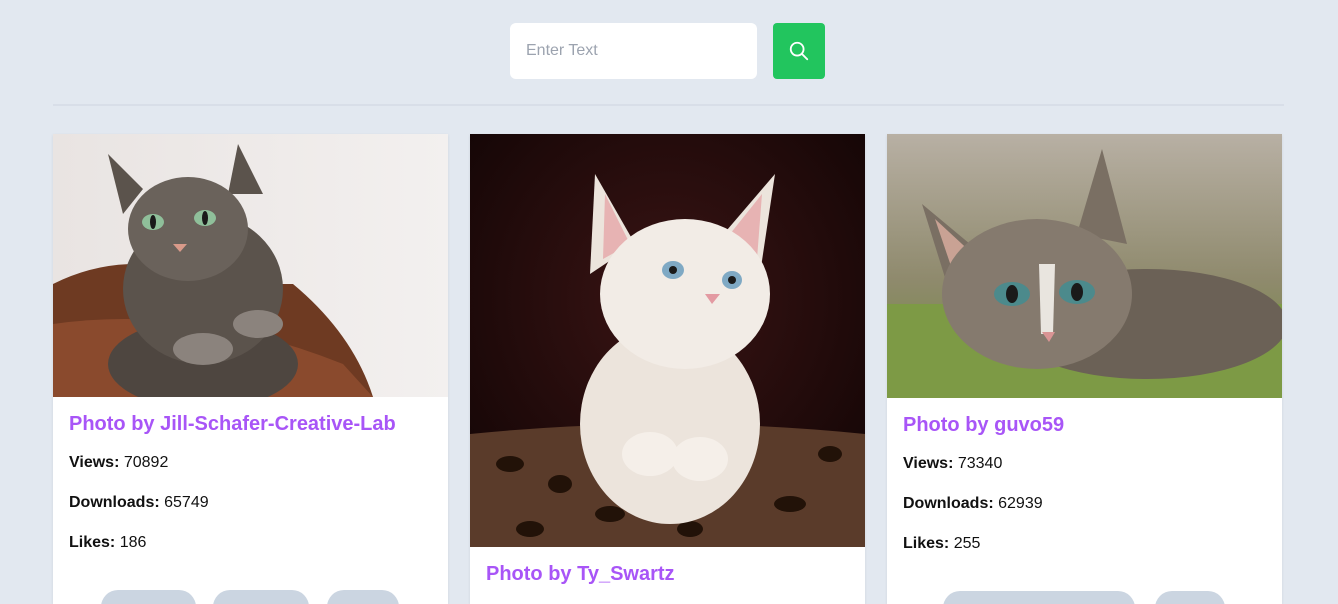 The image size is (1338, 604). I want to click on likes-stat: Likes: 186, so click(108, 542).